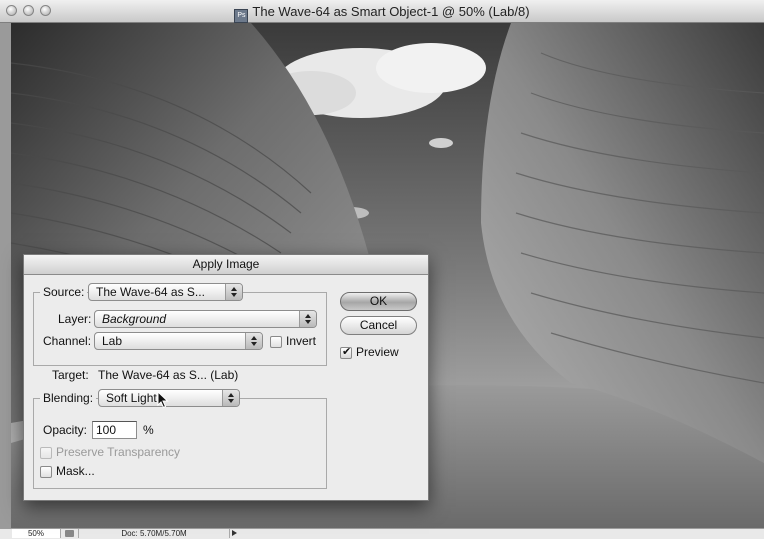 This screenshot has height=539, width=764. Describe the element at coordinates (69, 533) in the screenshot. I see `status-info-icon` at that location.